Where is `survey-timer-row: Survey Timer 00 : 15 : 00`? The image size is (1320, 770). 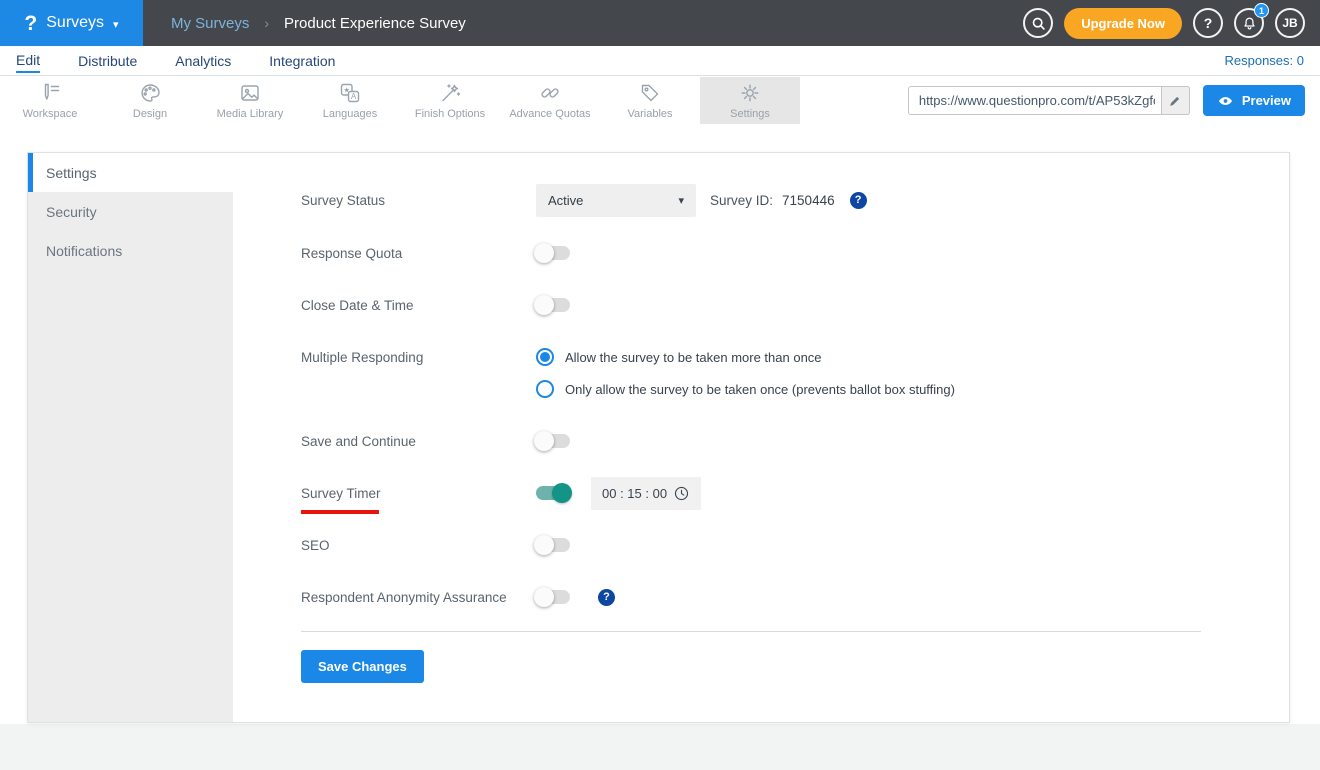 survey-timer-row: Survey Timer 00 : 15 : 00 is located at coordinates (760, 495).